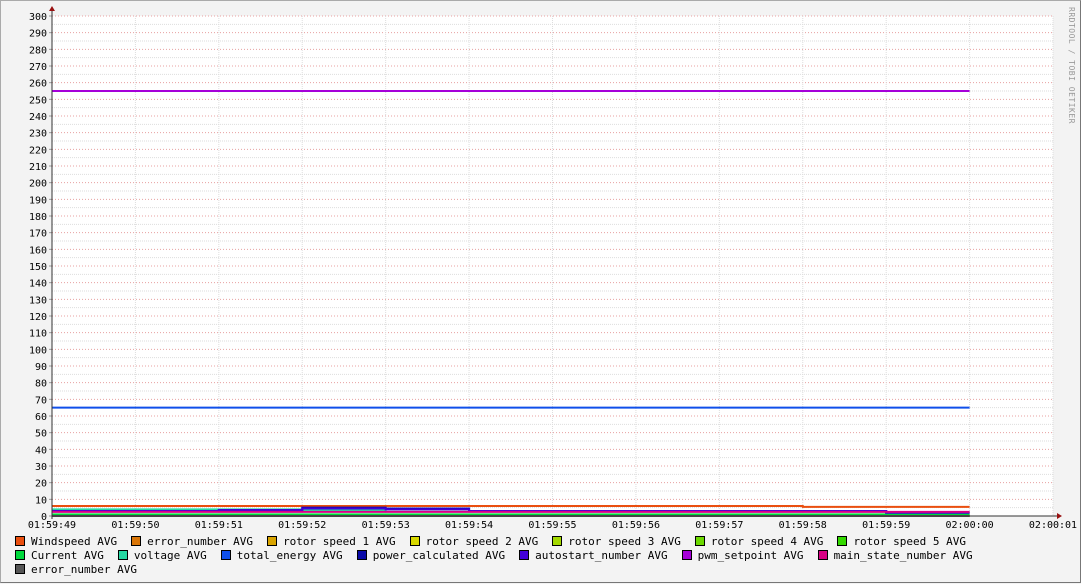  I want to click on legend-label: Windspeed AVG, so click(74, 541).